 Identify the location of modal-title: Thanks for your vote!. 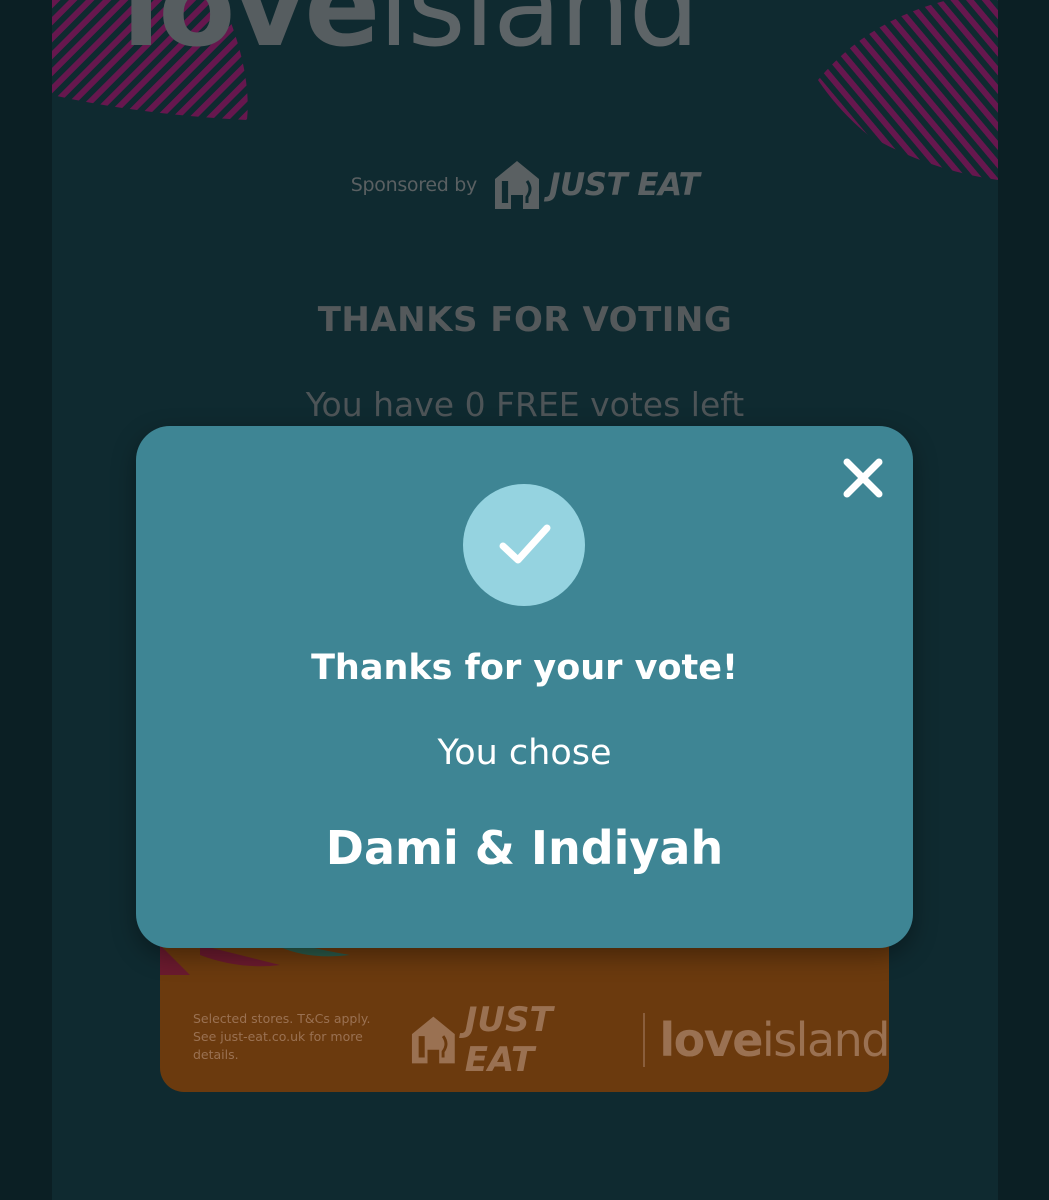
(524, 668).